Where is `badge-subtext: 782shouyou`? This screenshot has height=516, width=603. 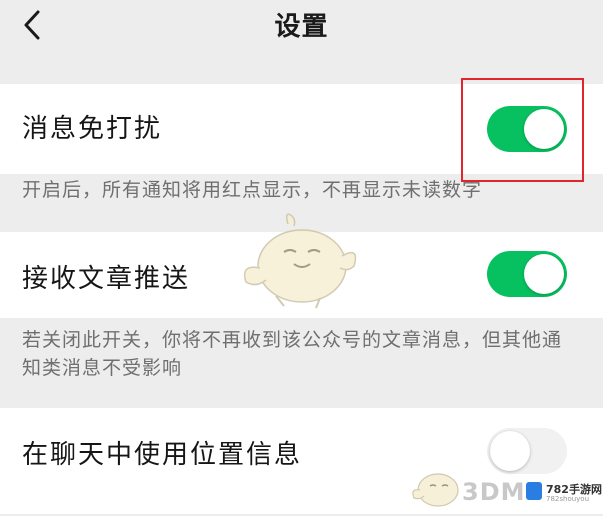
badge-subtext: 782shouyou is located at coordinates (568, 499).